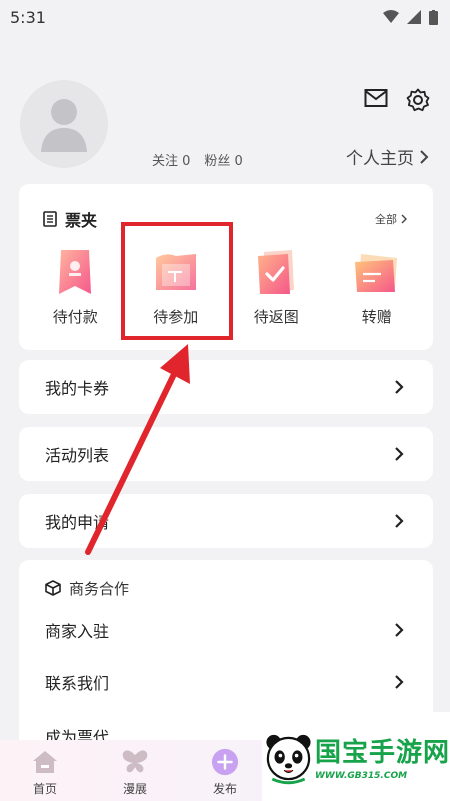  I want to click on row-label: 我的申请, so click(77, 522).